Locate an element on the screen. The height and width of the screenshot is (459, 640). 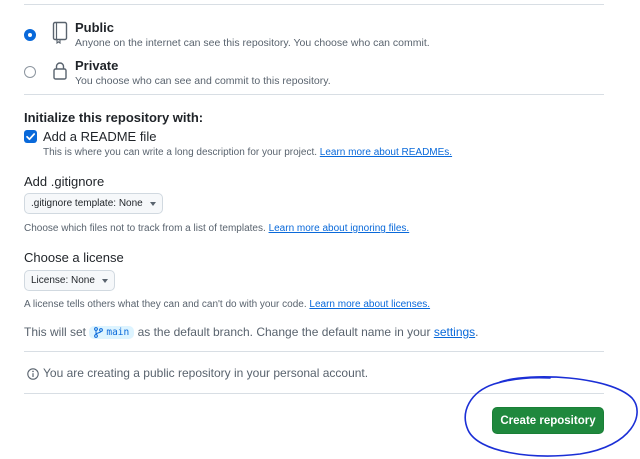
repo-icon is located at coordinates (60, 34).